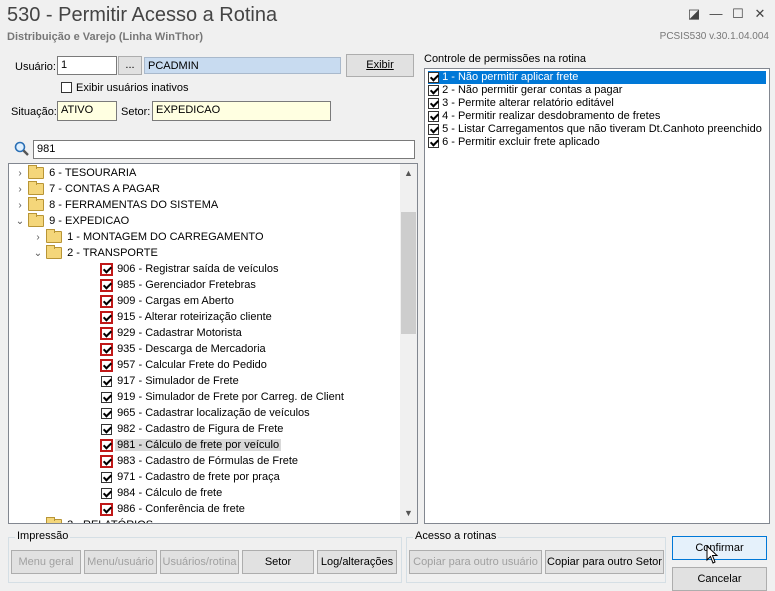 The height and width of the screenshot is (591, 775). What do you see at coordinates (408, 513) in the screenshot?
I see `scroll-down-icon: ▼` at bounding box center [408, 513].